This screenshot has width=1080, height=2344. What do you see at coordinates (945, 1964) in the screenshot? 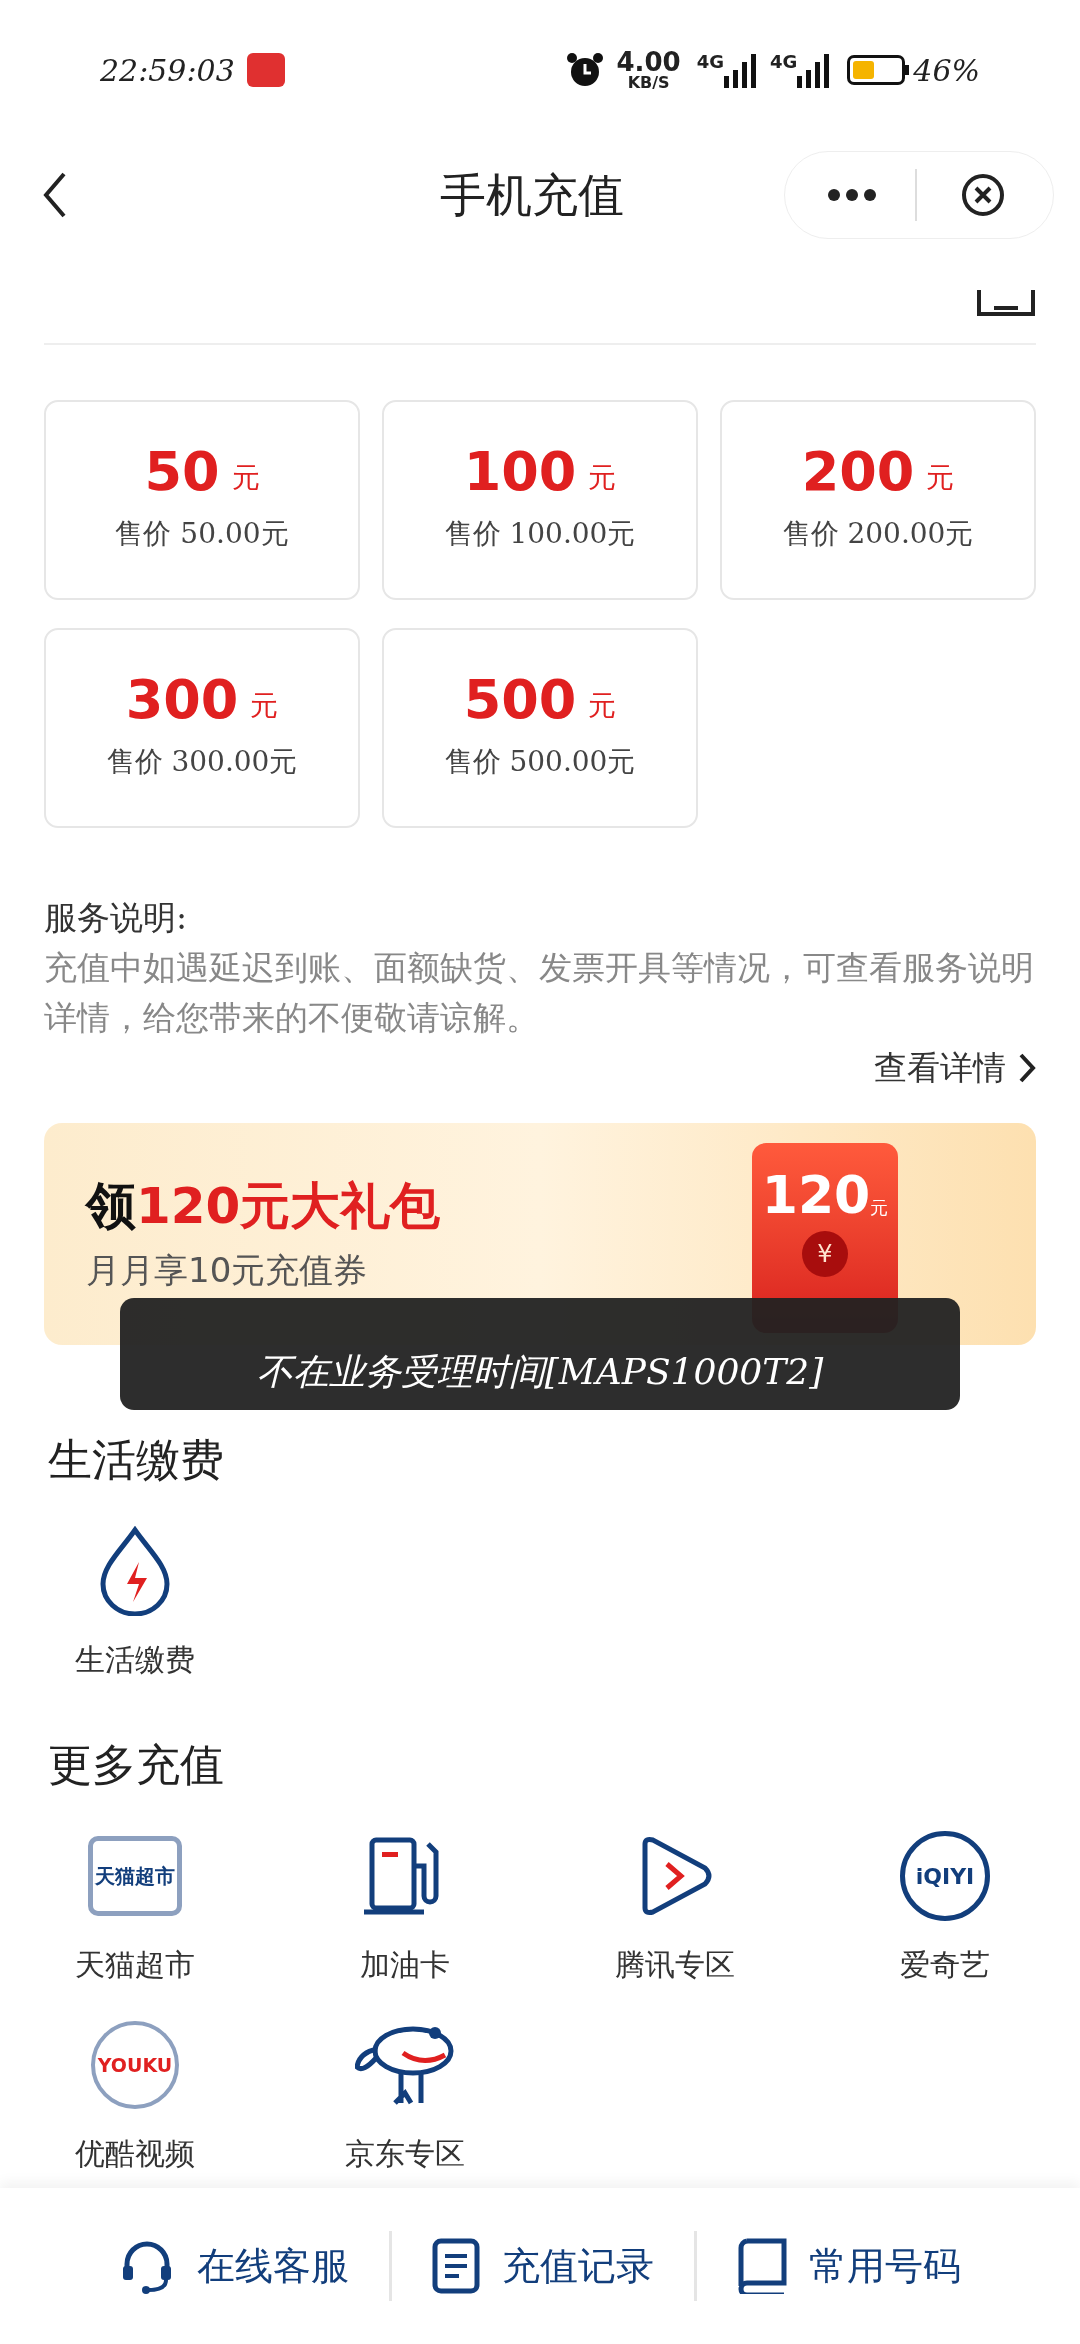
I see `service-entry: 爱奇艺` at bounding box center [945, 1964].